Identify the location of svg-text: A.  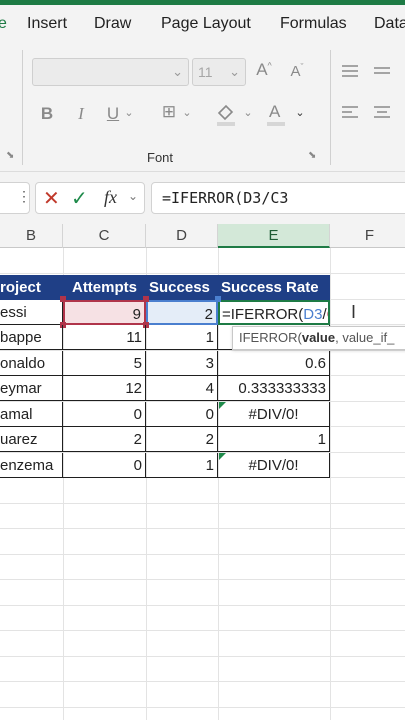
(275, 111).